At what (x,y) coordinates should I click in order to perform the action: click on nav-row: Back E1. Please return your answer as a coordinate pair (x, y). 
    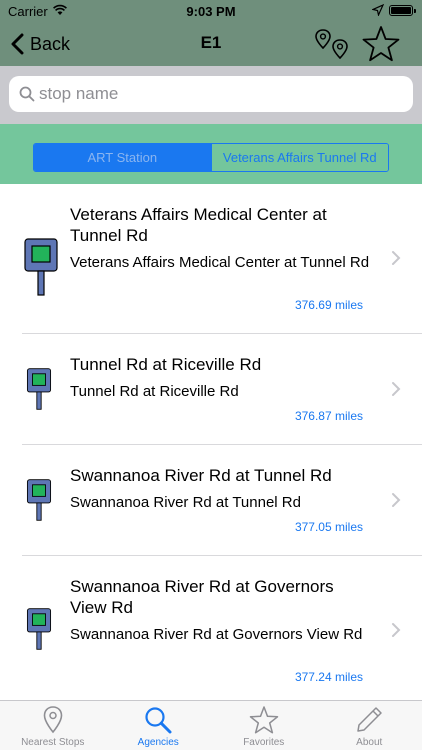
    Looking at the image, I should click on (211, 44).